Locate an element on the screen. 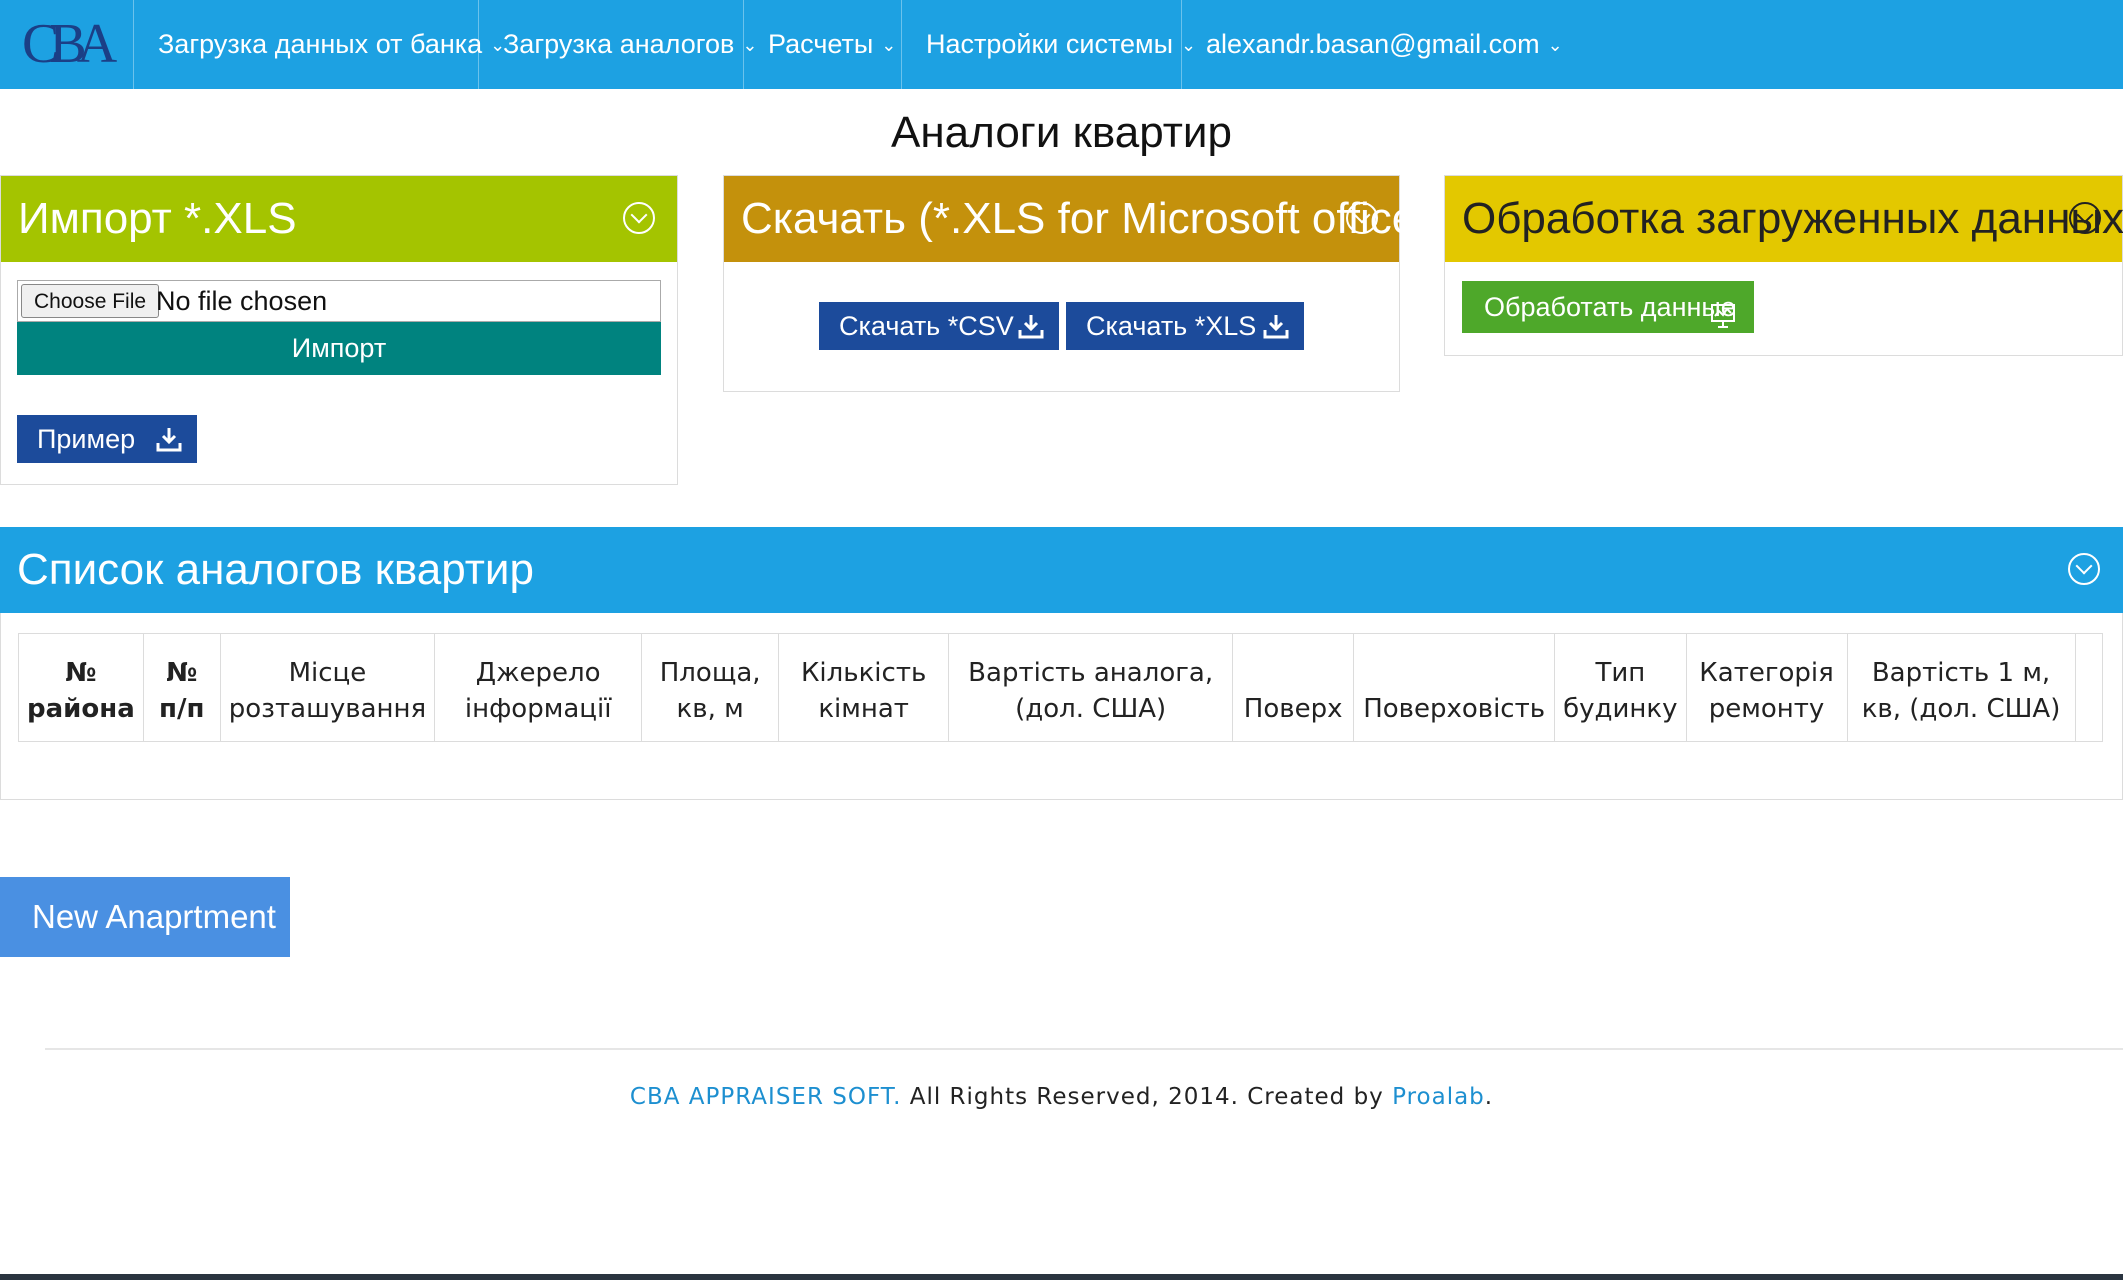 The width and height of the screenshot is (2123, 1280). header-line2: кімнат is located at coordinates (863, 709).